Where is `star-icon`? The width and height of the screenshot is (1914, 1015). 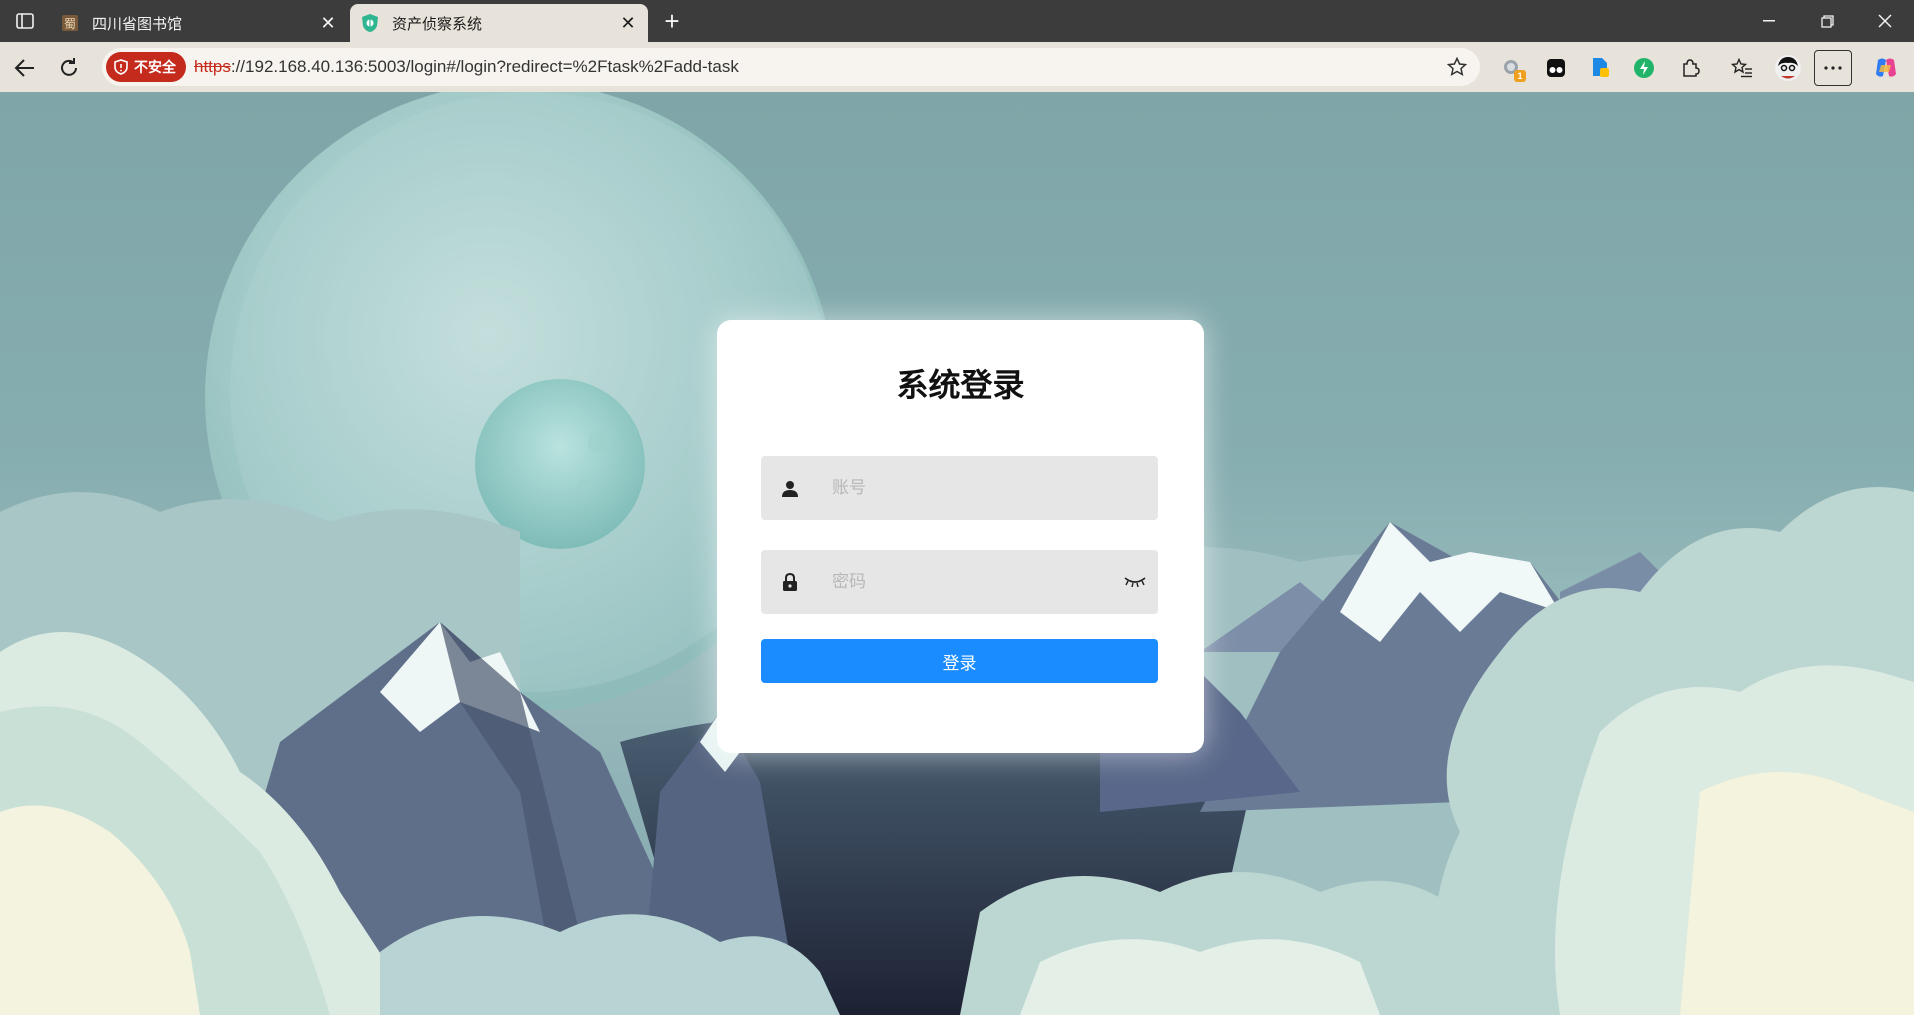 star-icon is located at coordinates (1457, 66).